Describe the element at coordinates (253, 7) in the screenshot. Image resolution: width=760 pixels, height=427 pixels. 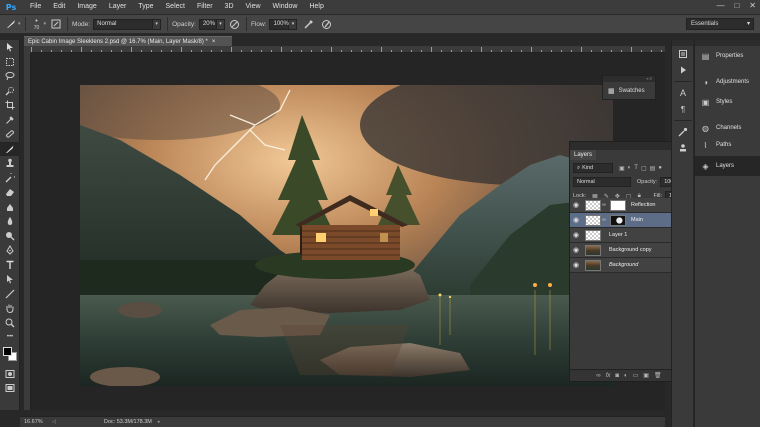
I see `menu-view: View` at that location.